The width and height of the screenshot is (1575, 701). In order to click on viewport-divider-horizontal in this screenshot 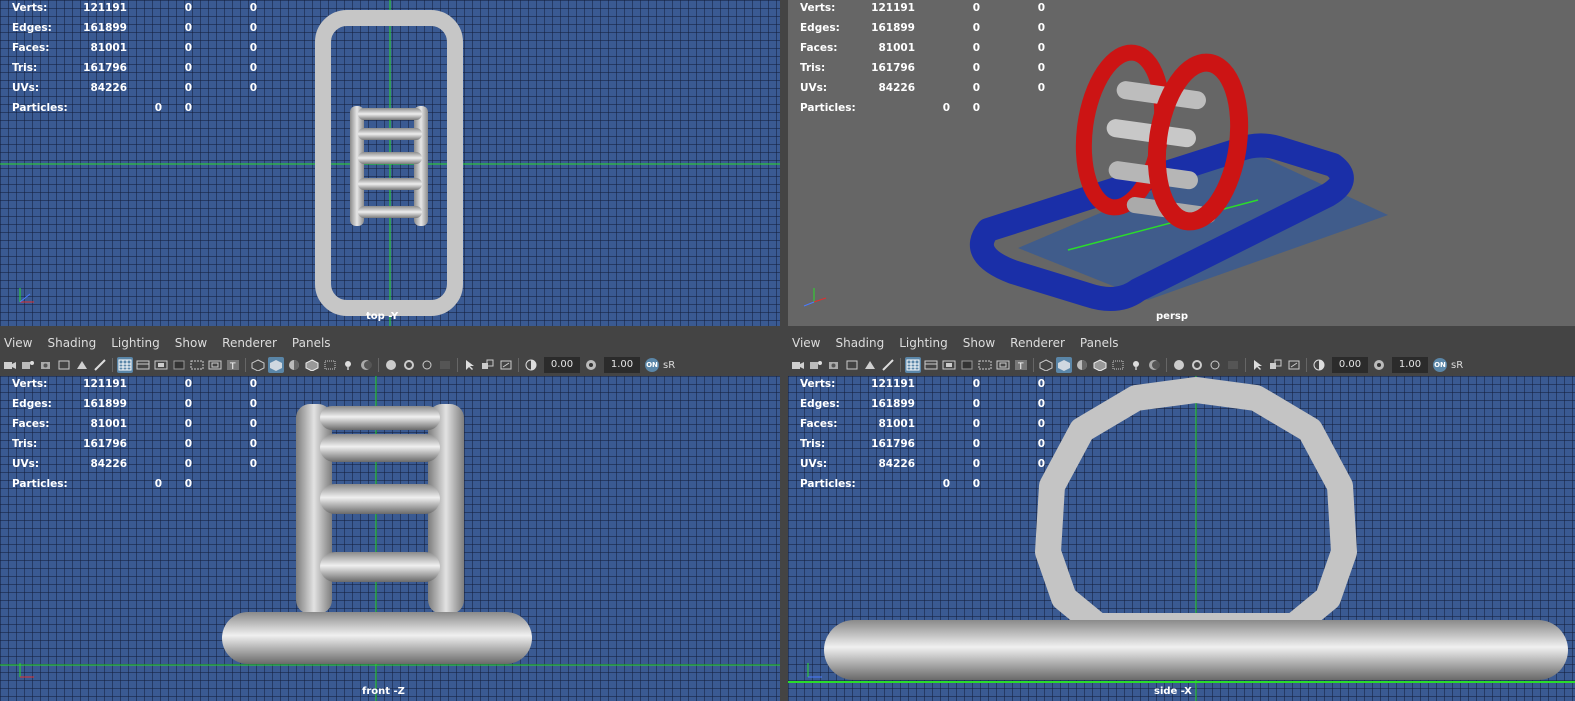, I will do `click(787, 329)`.